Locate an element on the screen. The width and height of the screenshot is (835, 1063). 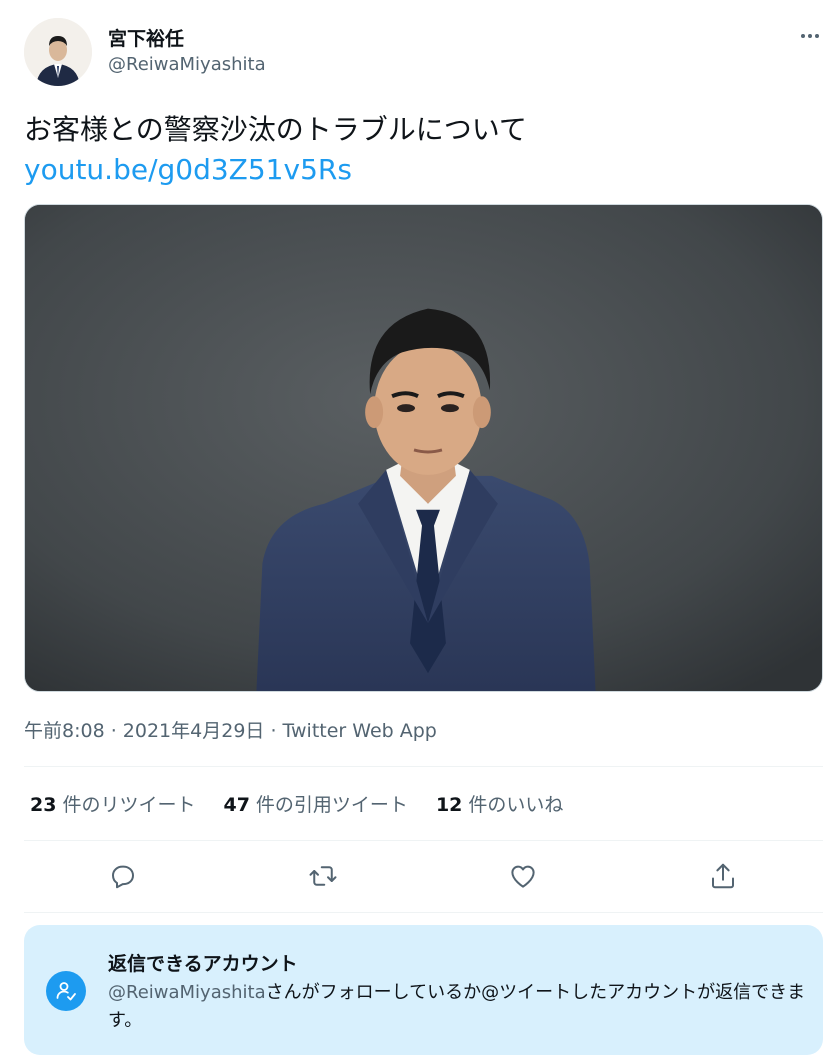
likes-count: 12 is located at coordinates (449, 805).